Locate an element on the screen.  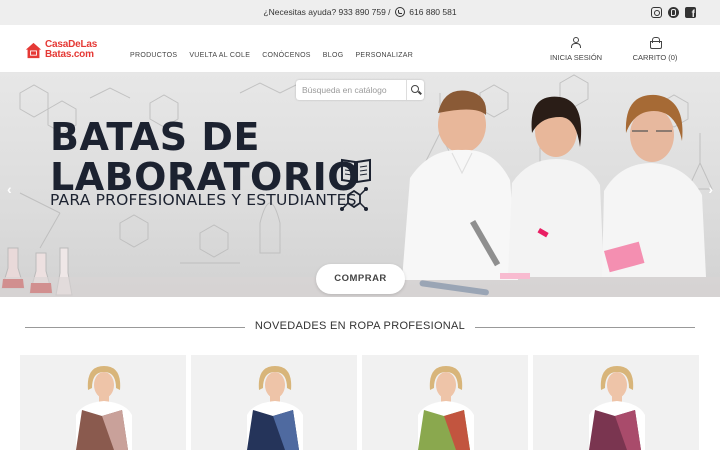
site-logo: CasaDeLas Batas.com is located at coordinates (61, 50).